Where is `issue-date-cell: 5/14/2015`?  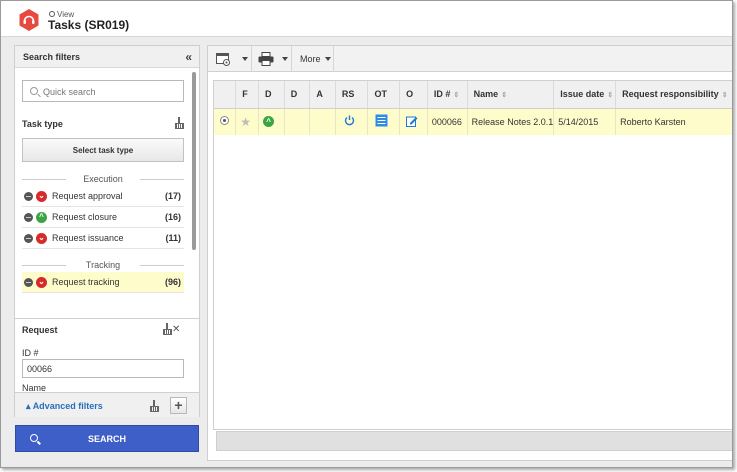
issue-date-cell: 5/14/2015 is located at coordinates (585, 121).